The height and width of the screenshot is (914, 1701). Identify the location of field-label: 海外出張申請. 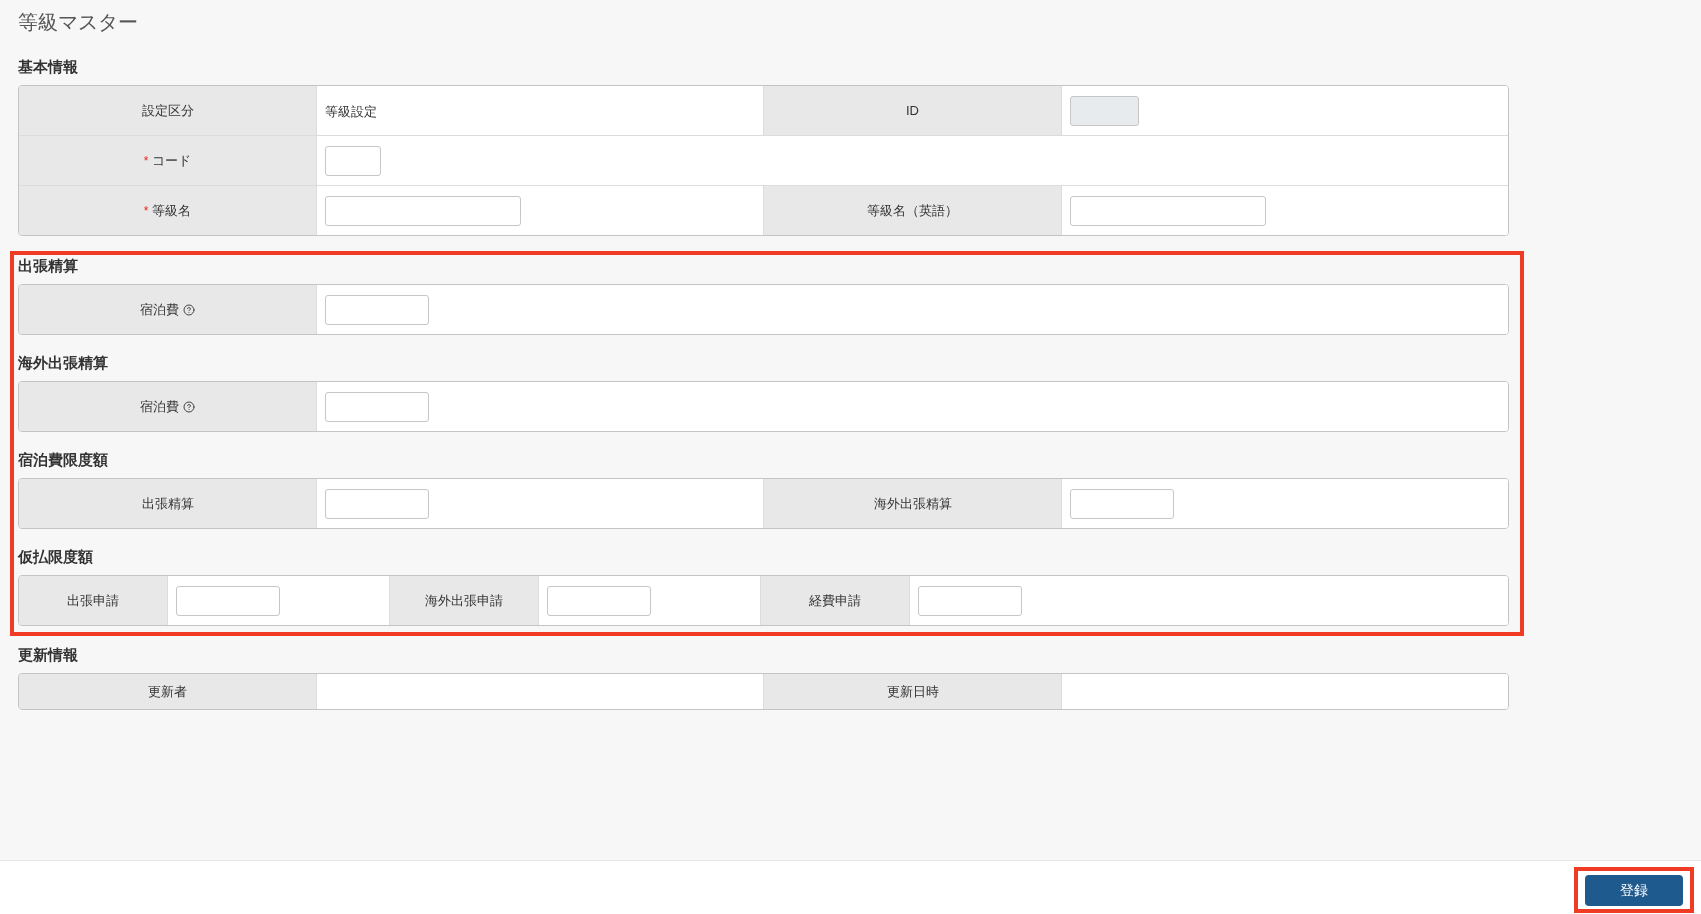
(464, 600).